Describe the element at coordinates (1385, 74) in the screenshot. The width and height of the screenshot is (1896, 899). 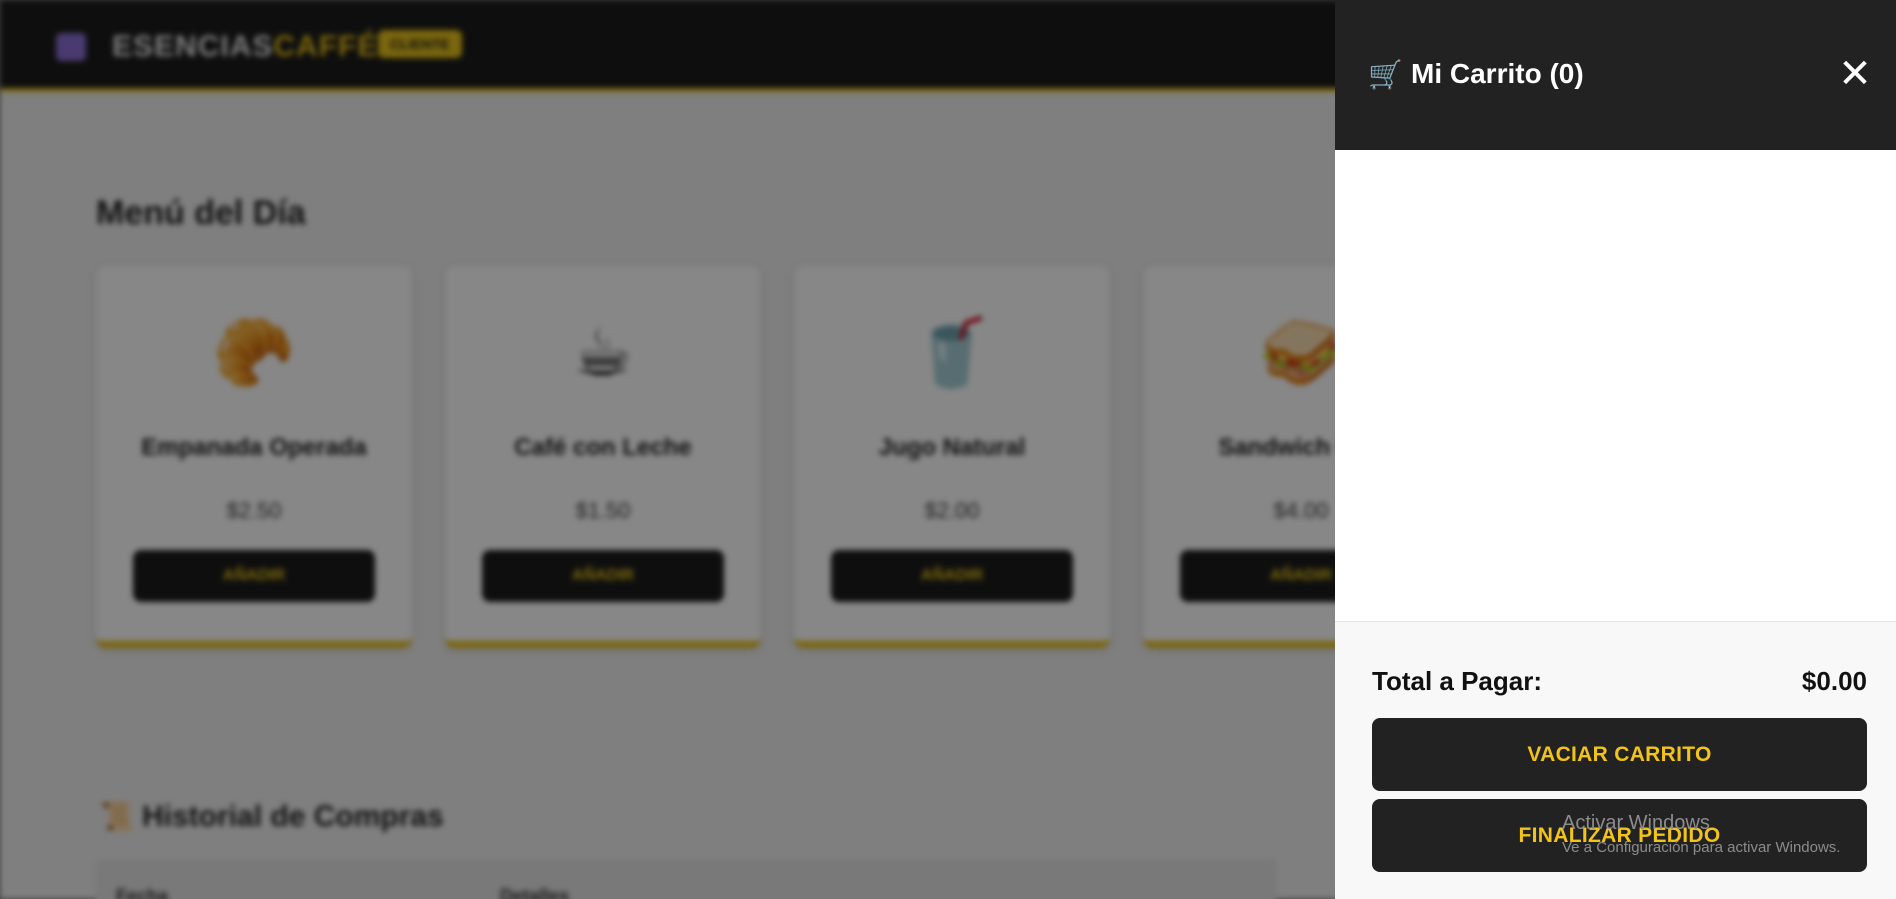
I see `cart-icon: 🛒` at that location.